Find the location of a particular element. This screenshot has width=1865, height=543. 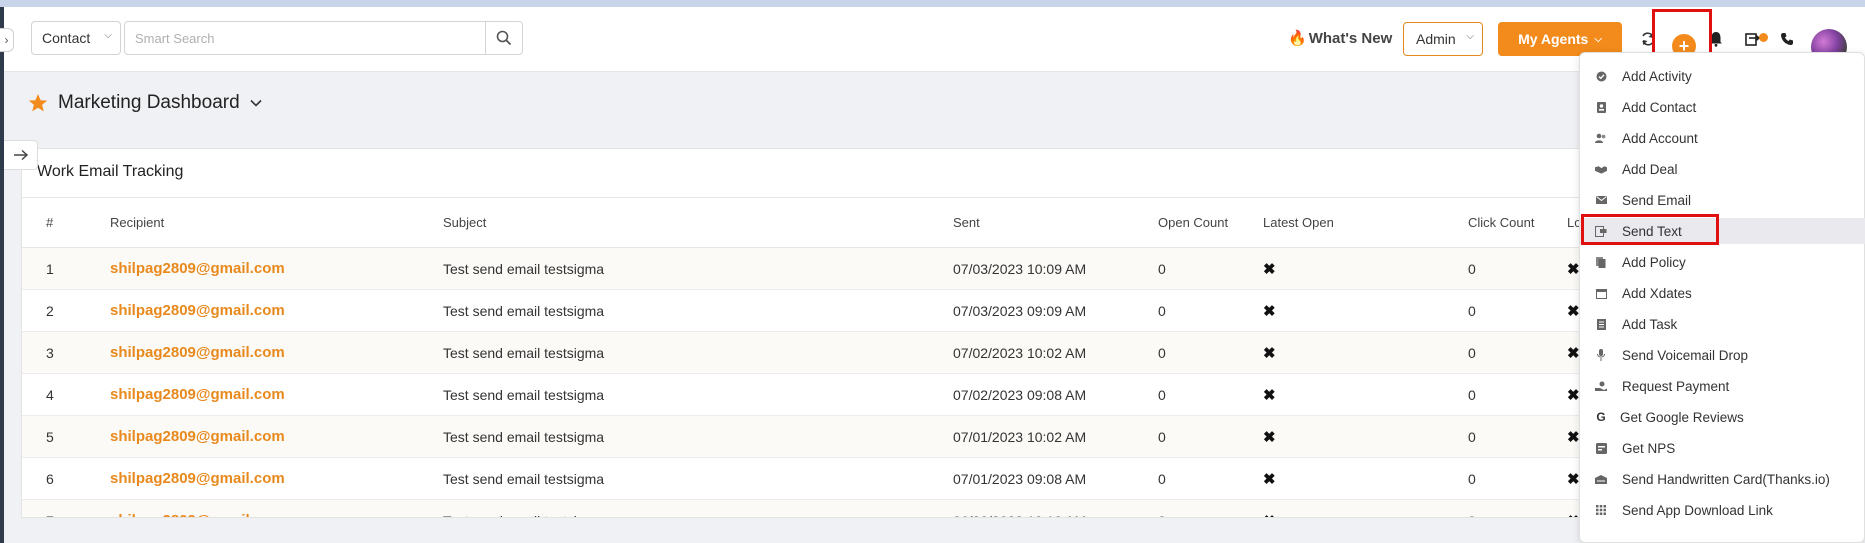

search-icon is located at coordinates (504, 38).